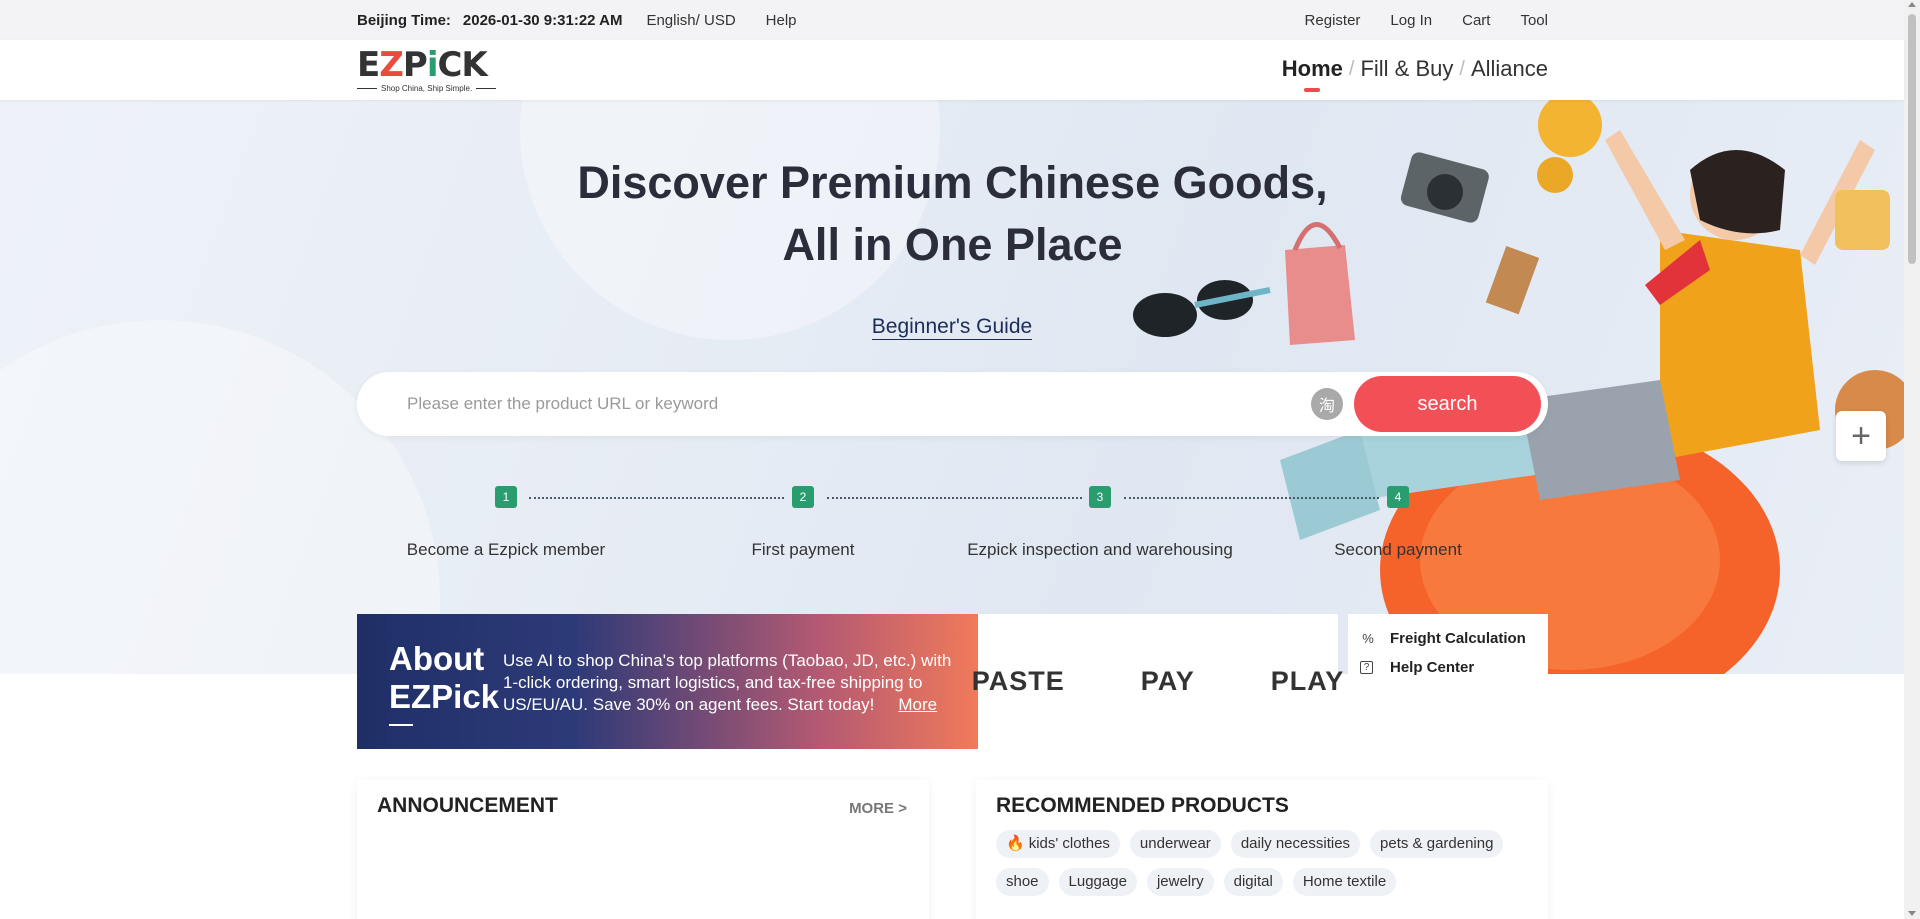 This screenshot has width=1920, height=919. What do you see at coordinates (803, 497) in the screenshot?
I see `step-number: 2` at bounding box center [803, 497].